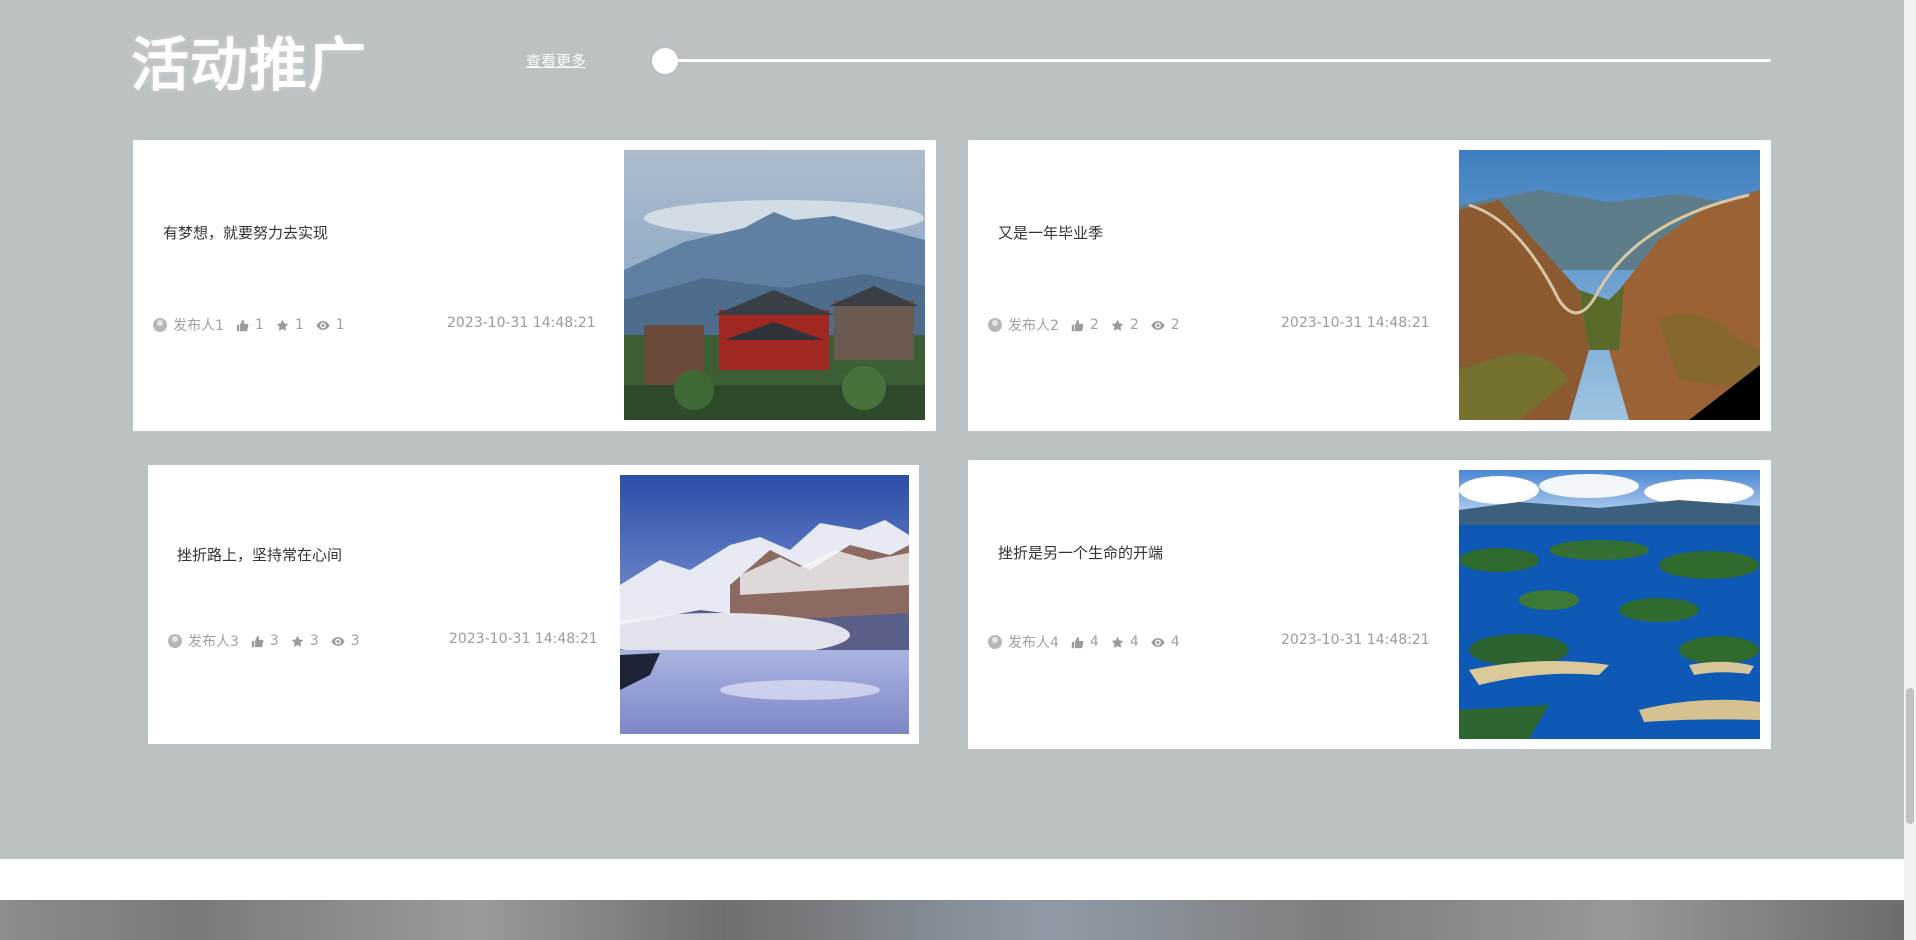 The image size is (1916, 940). Describe the element at coordinates (299, 325) in the screenshot. I see `favorites-count: 1` at that location.